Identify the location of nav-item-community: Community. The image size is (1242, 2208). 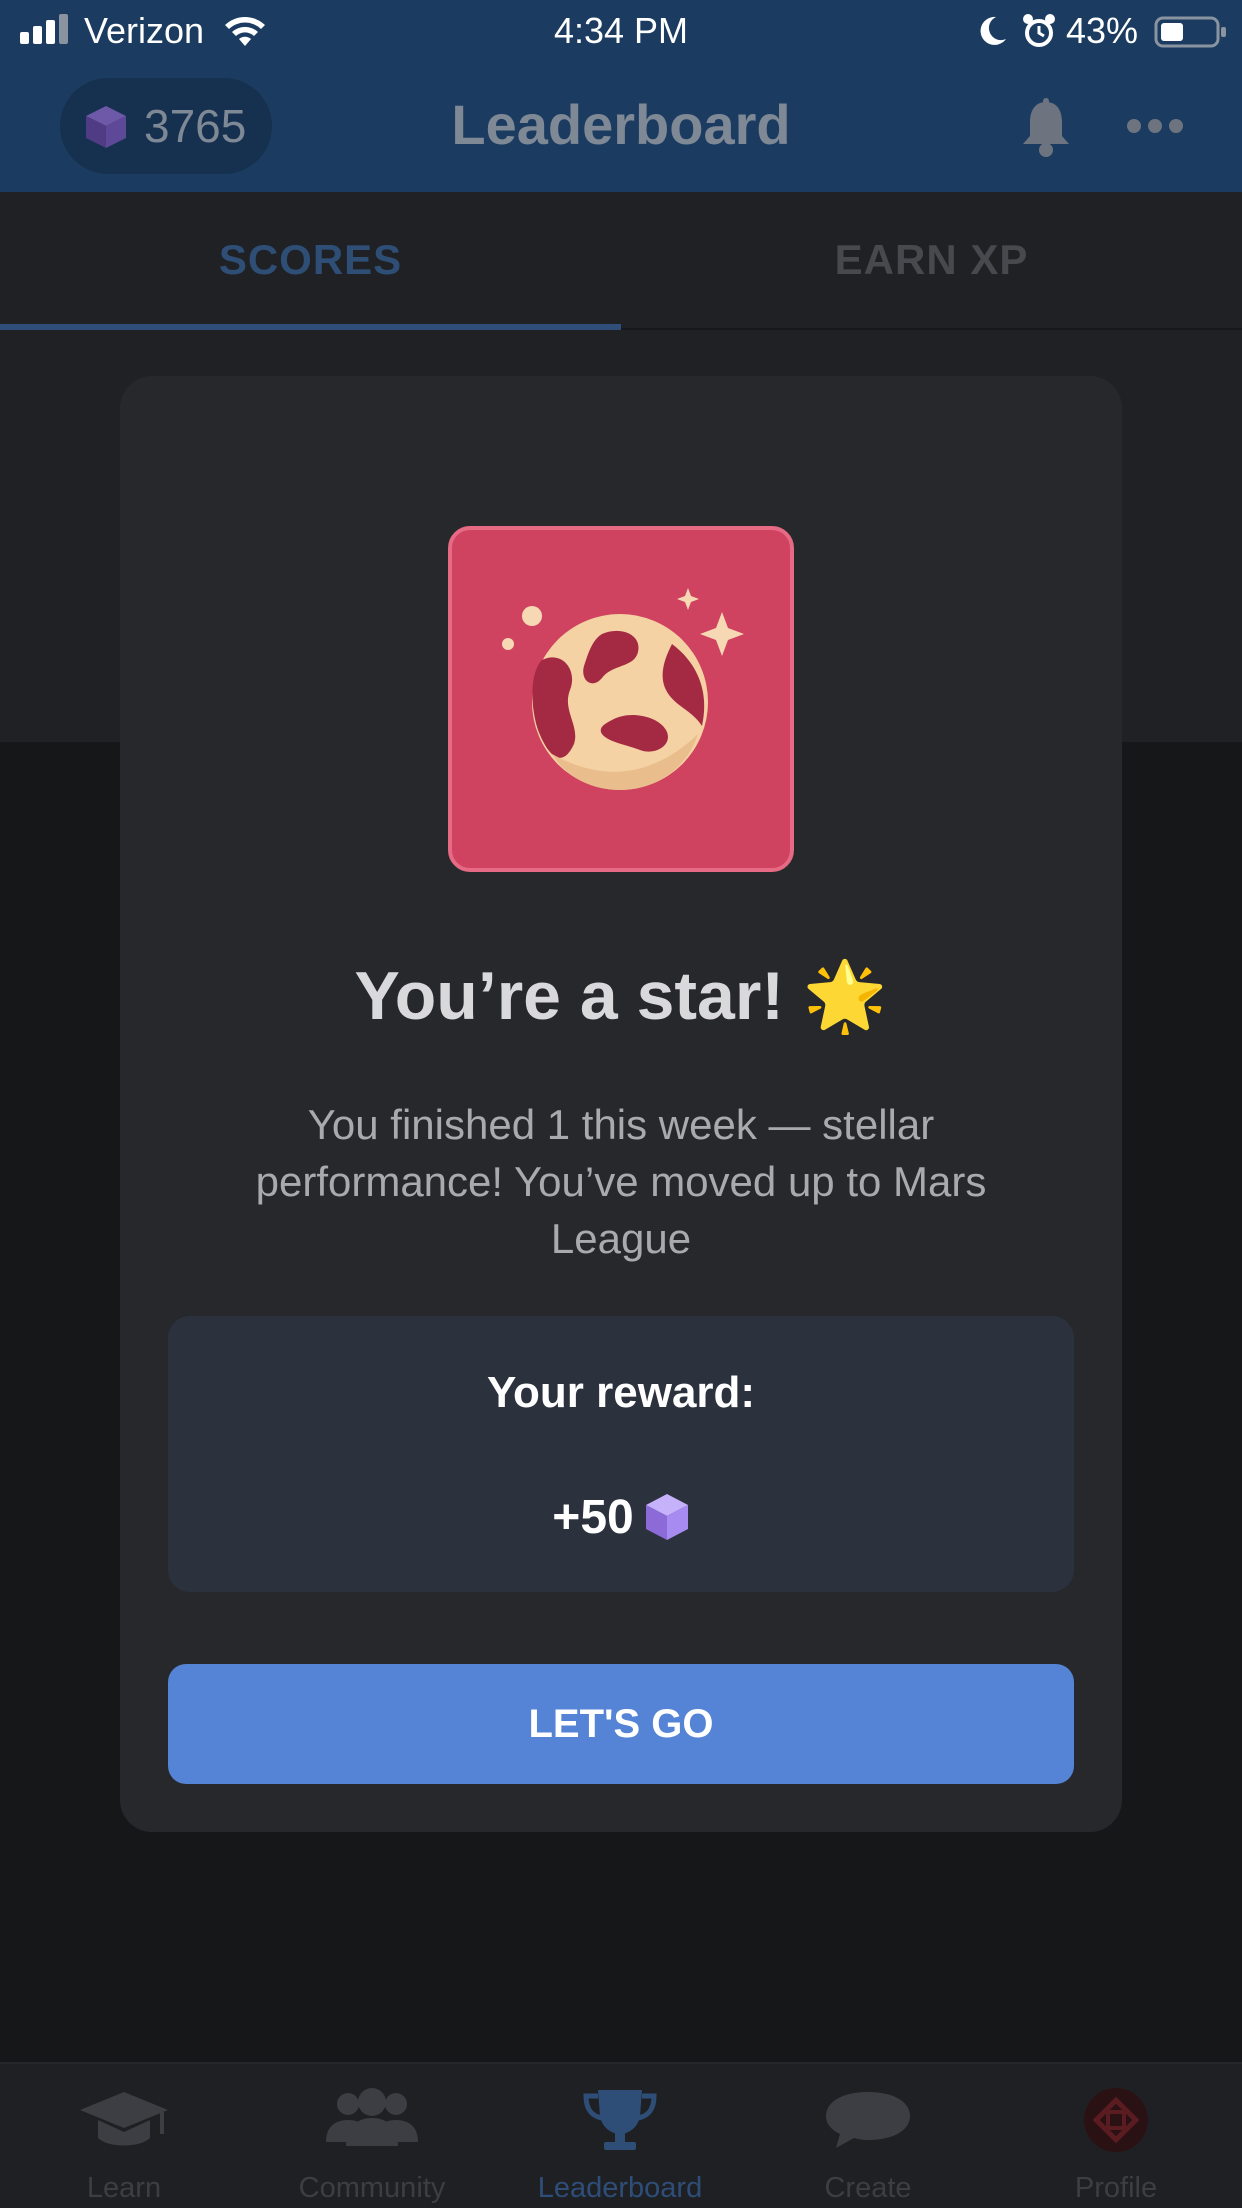
(372, 2136).